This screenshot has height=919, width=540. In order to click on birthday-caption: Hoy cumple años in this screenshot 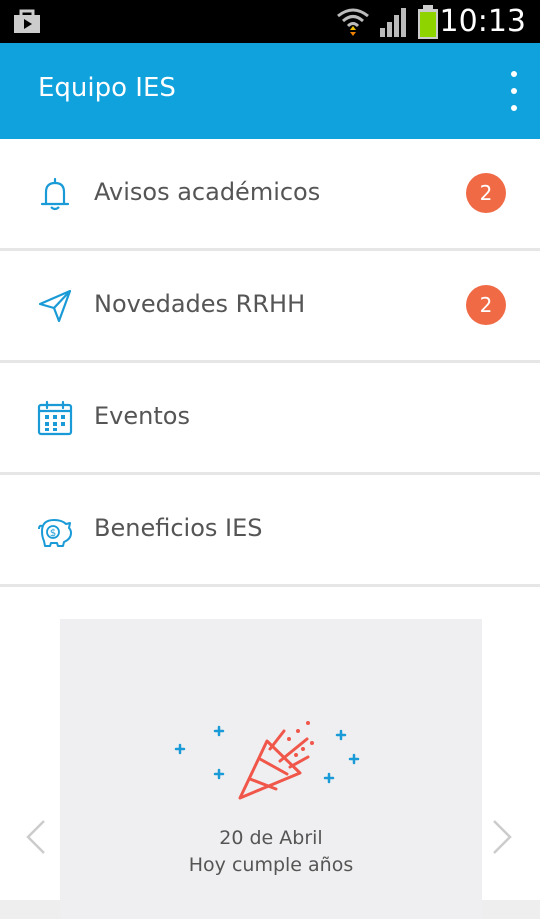, I will do `click(271, 865)`.